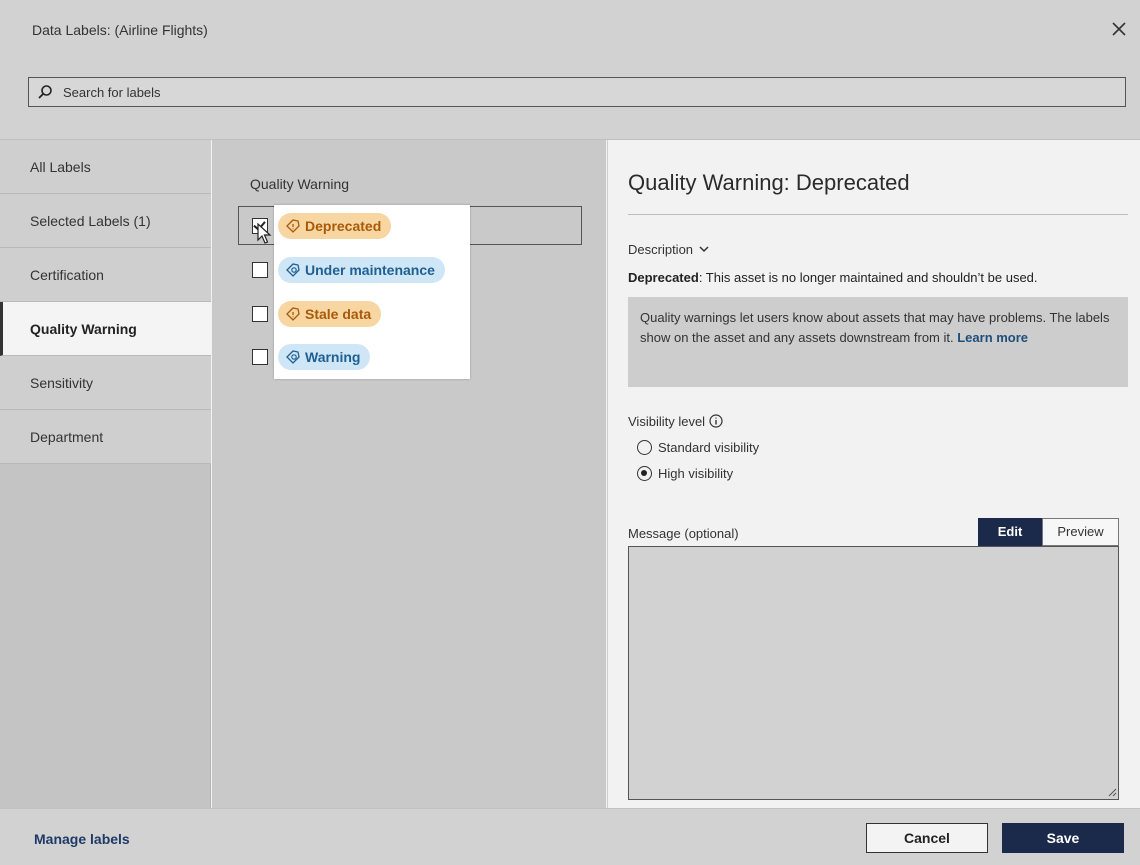 This screenshot has width=1140, height=865. I want to click on nav-item-certification: Certification, so click(105, 275).